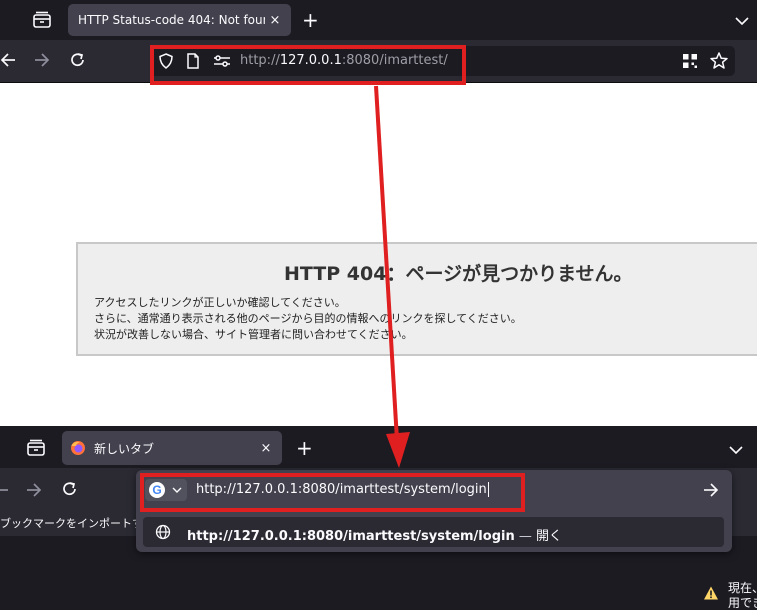  Describe the element at coordinates (719, 61) in the screenshot. I see `bookmark-star-icon` at that location.